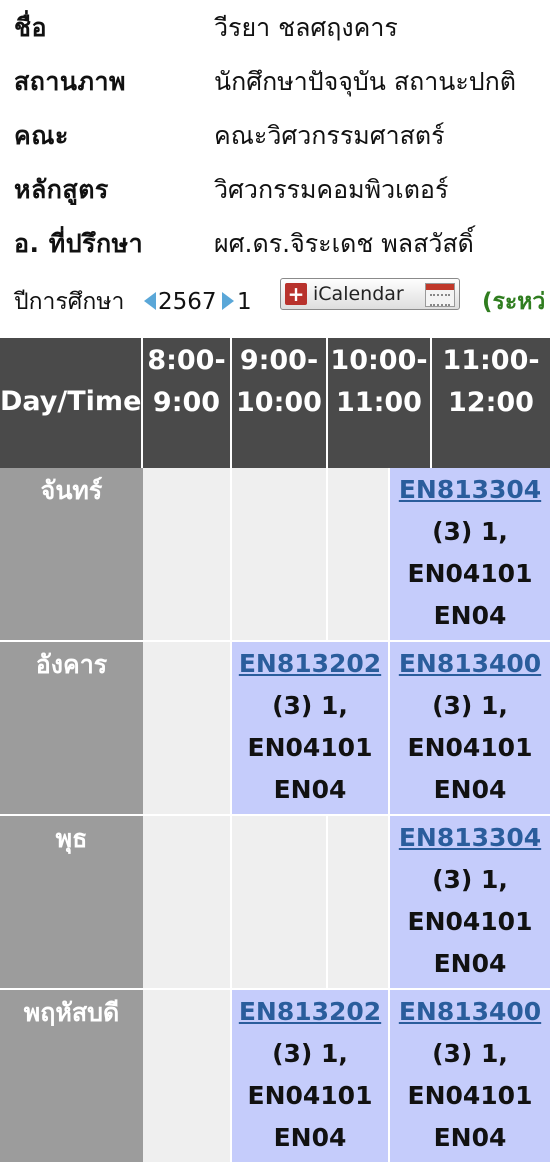  Describe the element at coordinates (150, 301) in the screenshot. I see `previous-year-icon` at that location.